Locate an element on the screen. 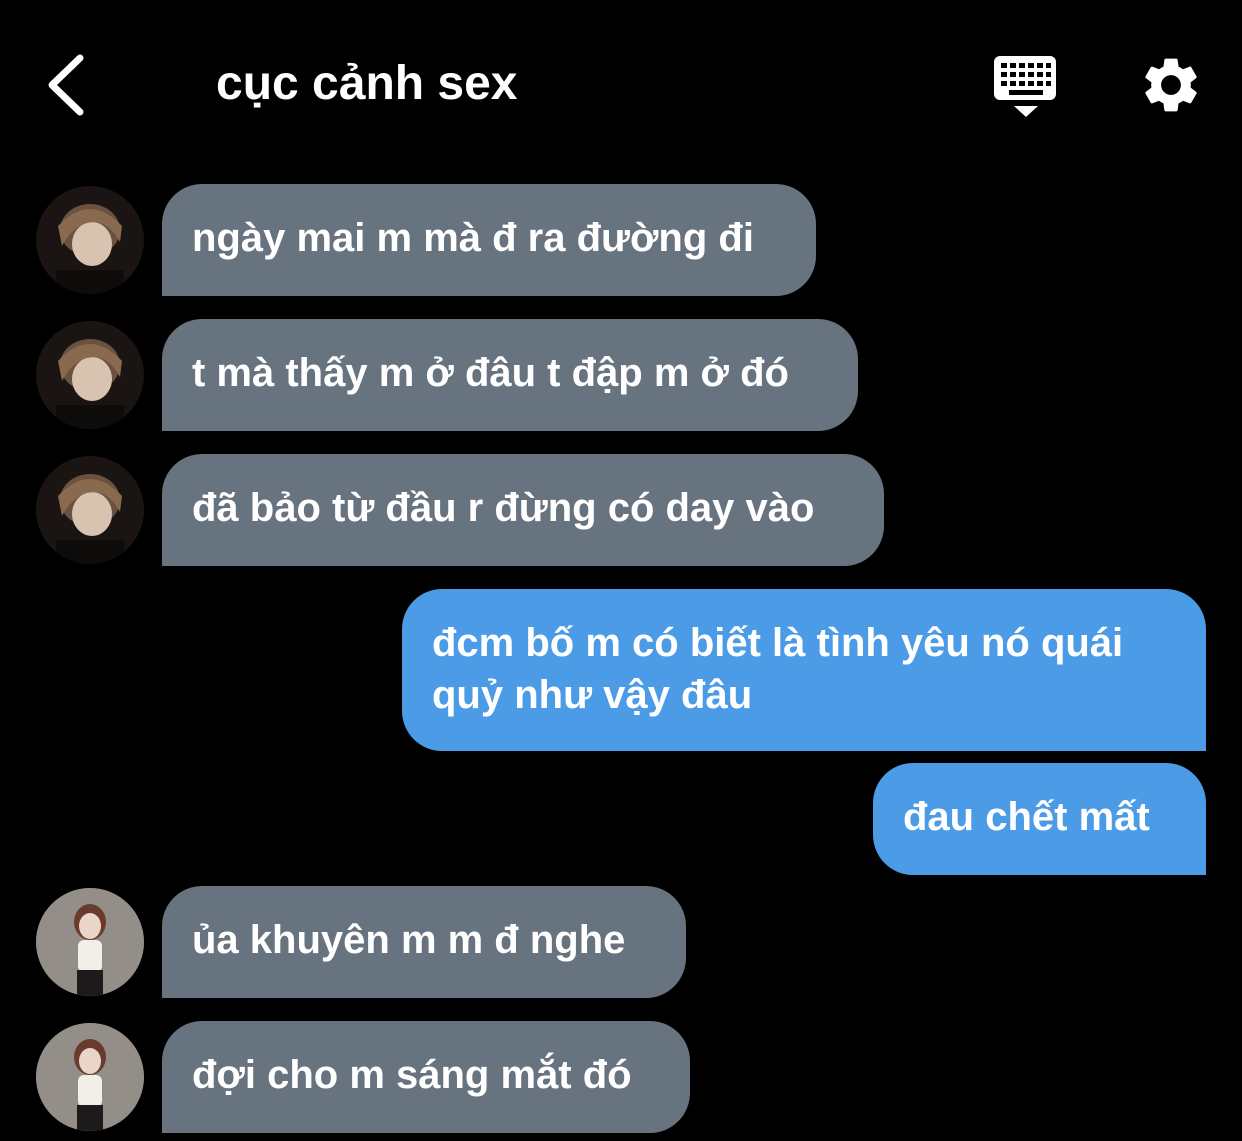 This screenshot has width=1242, height=1141. message-incoming: đợi cho m sáng mắt đó is located at coordinates (621, 1077).